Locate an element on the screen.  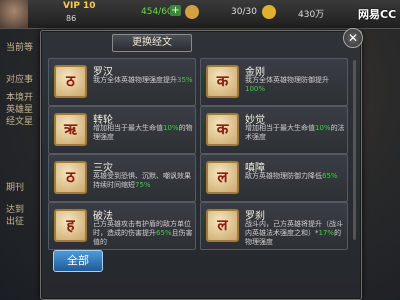
dialog-title: 更换经文 is located at coordinates (152, 43).